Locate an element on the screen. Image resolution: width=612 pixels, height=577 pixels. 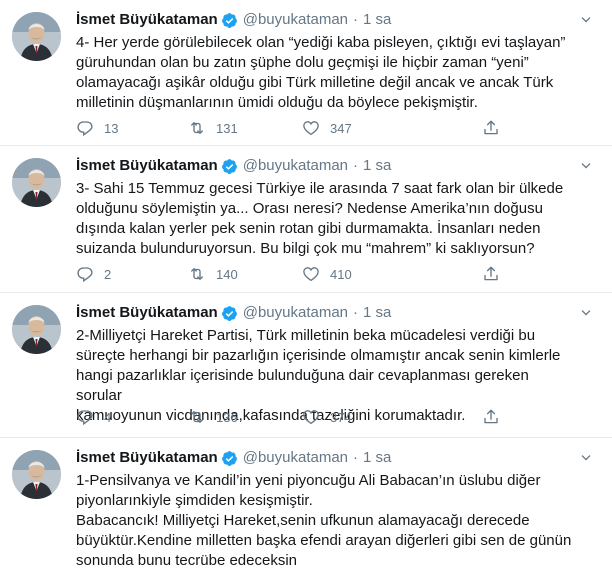
reply-count: 13 is located at coordinates (111, 128).